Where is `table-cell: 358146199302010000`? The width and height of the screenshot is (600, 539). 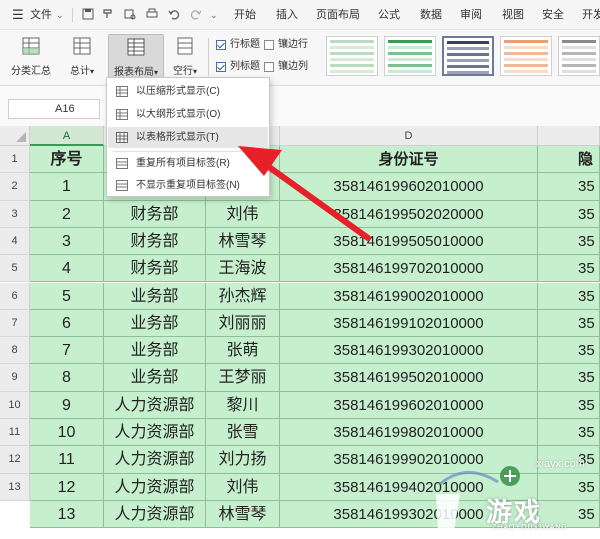 table-cell: 358146199302010000 is located at coordinates (409, 351).